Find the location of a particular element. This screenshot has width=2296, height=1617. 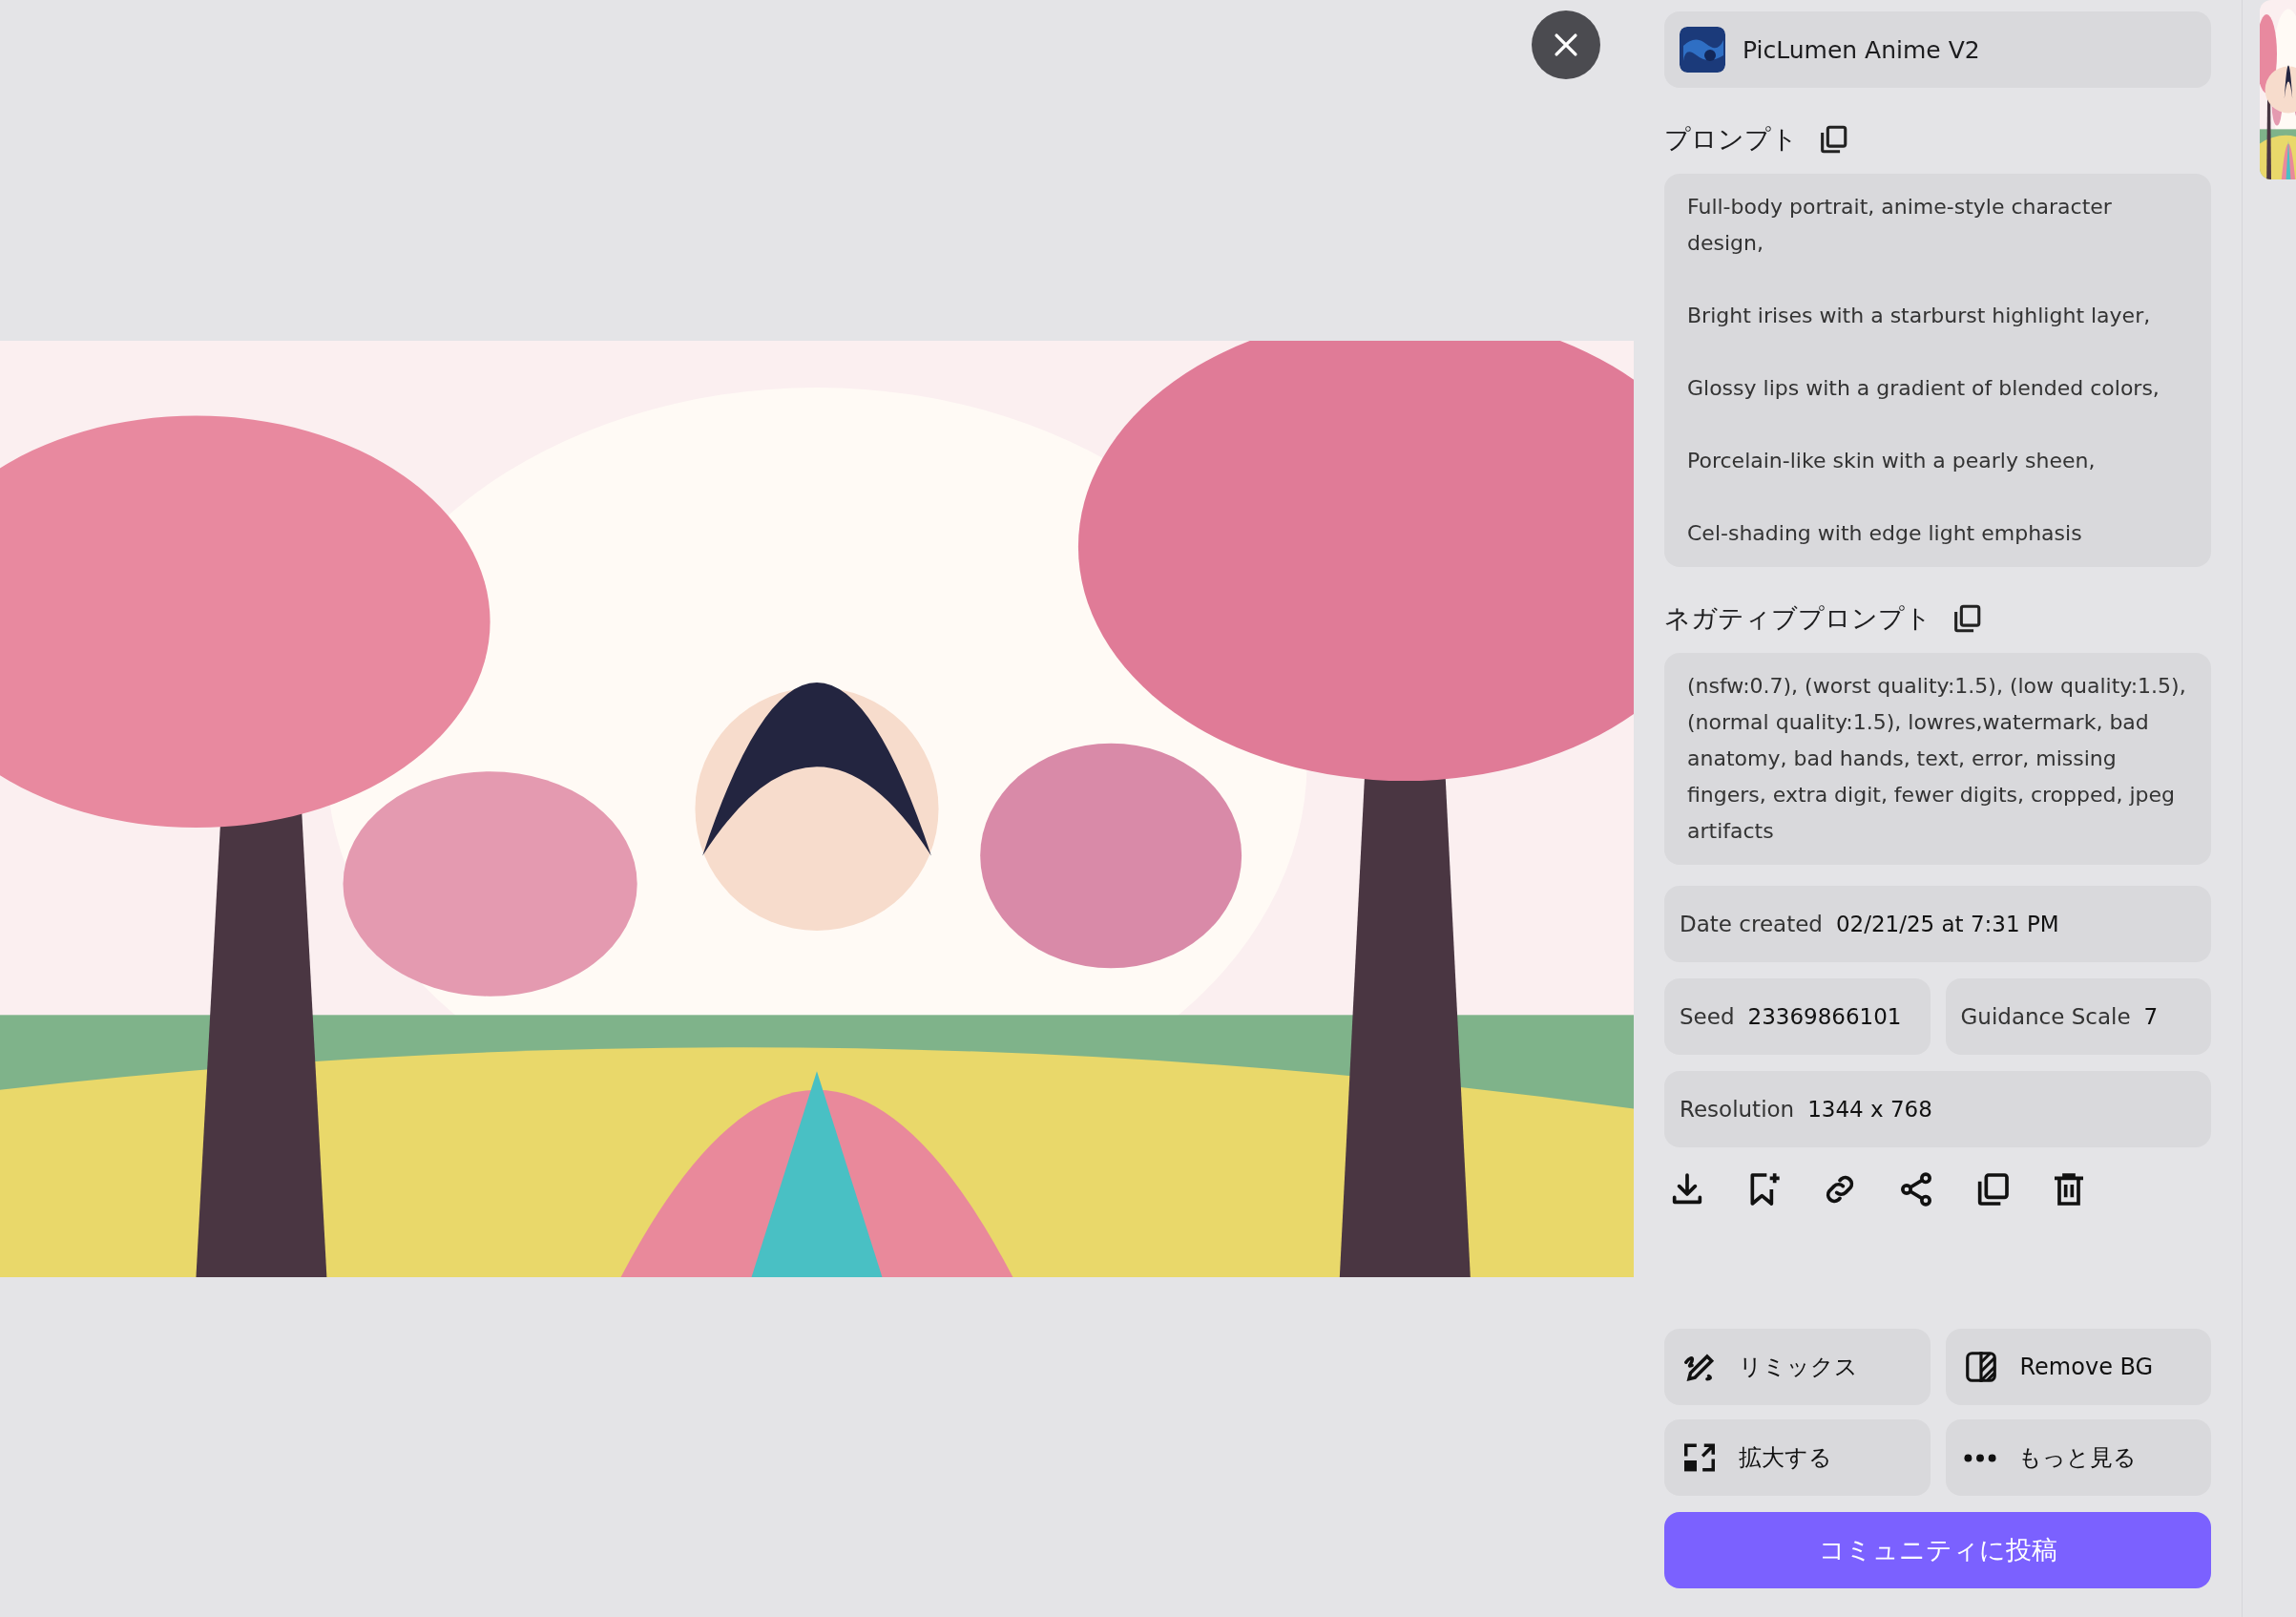

detail-label: Date created is located at coordinates (1752, 924).